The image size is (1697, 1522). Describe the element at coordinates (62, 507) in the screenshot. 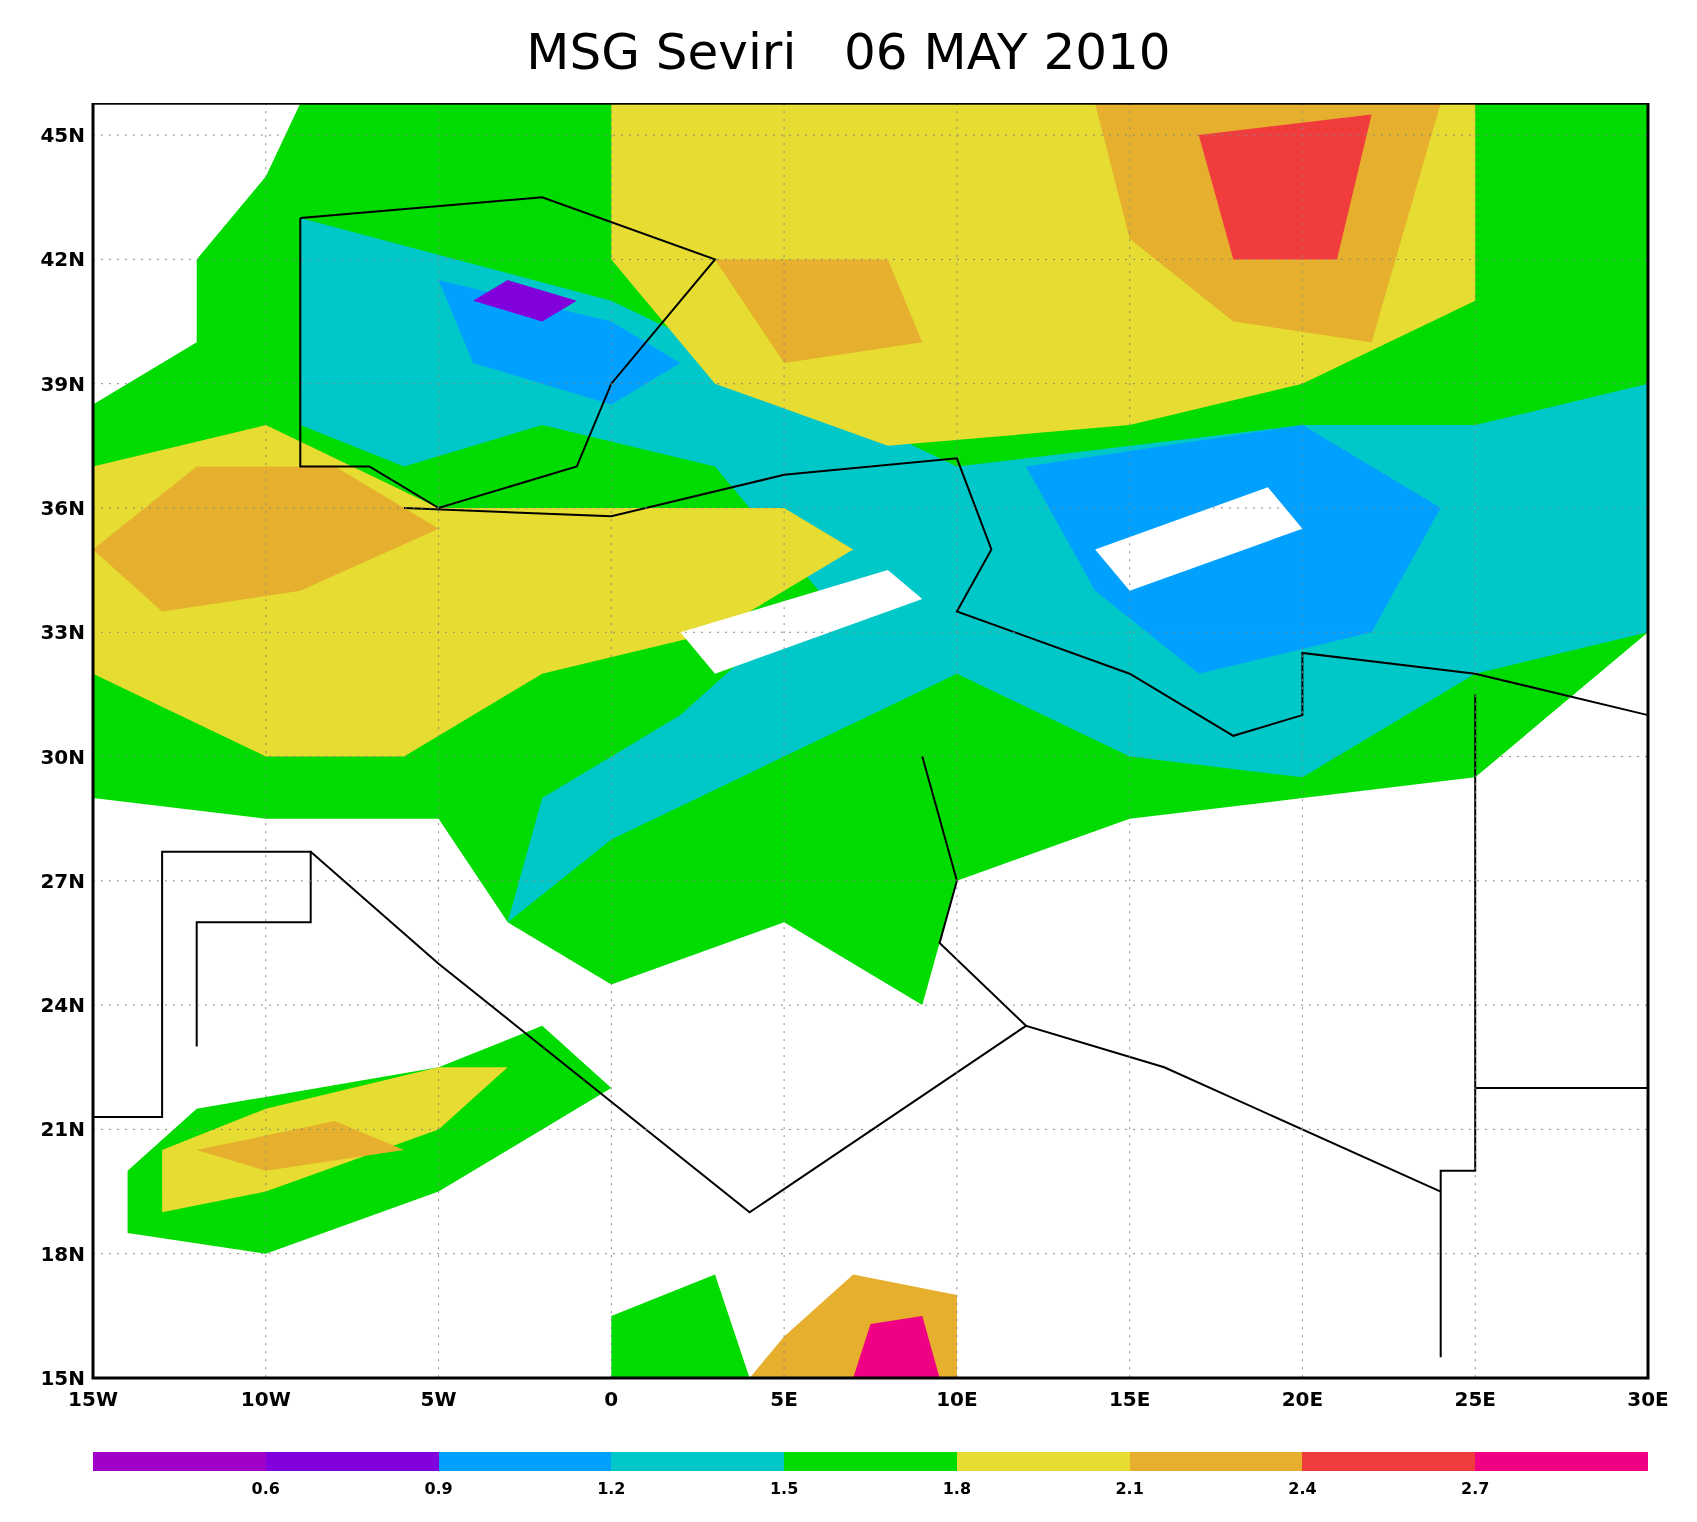

I see `latitude-label: 36N` at that location.